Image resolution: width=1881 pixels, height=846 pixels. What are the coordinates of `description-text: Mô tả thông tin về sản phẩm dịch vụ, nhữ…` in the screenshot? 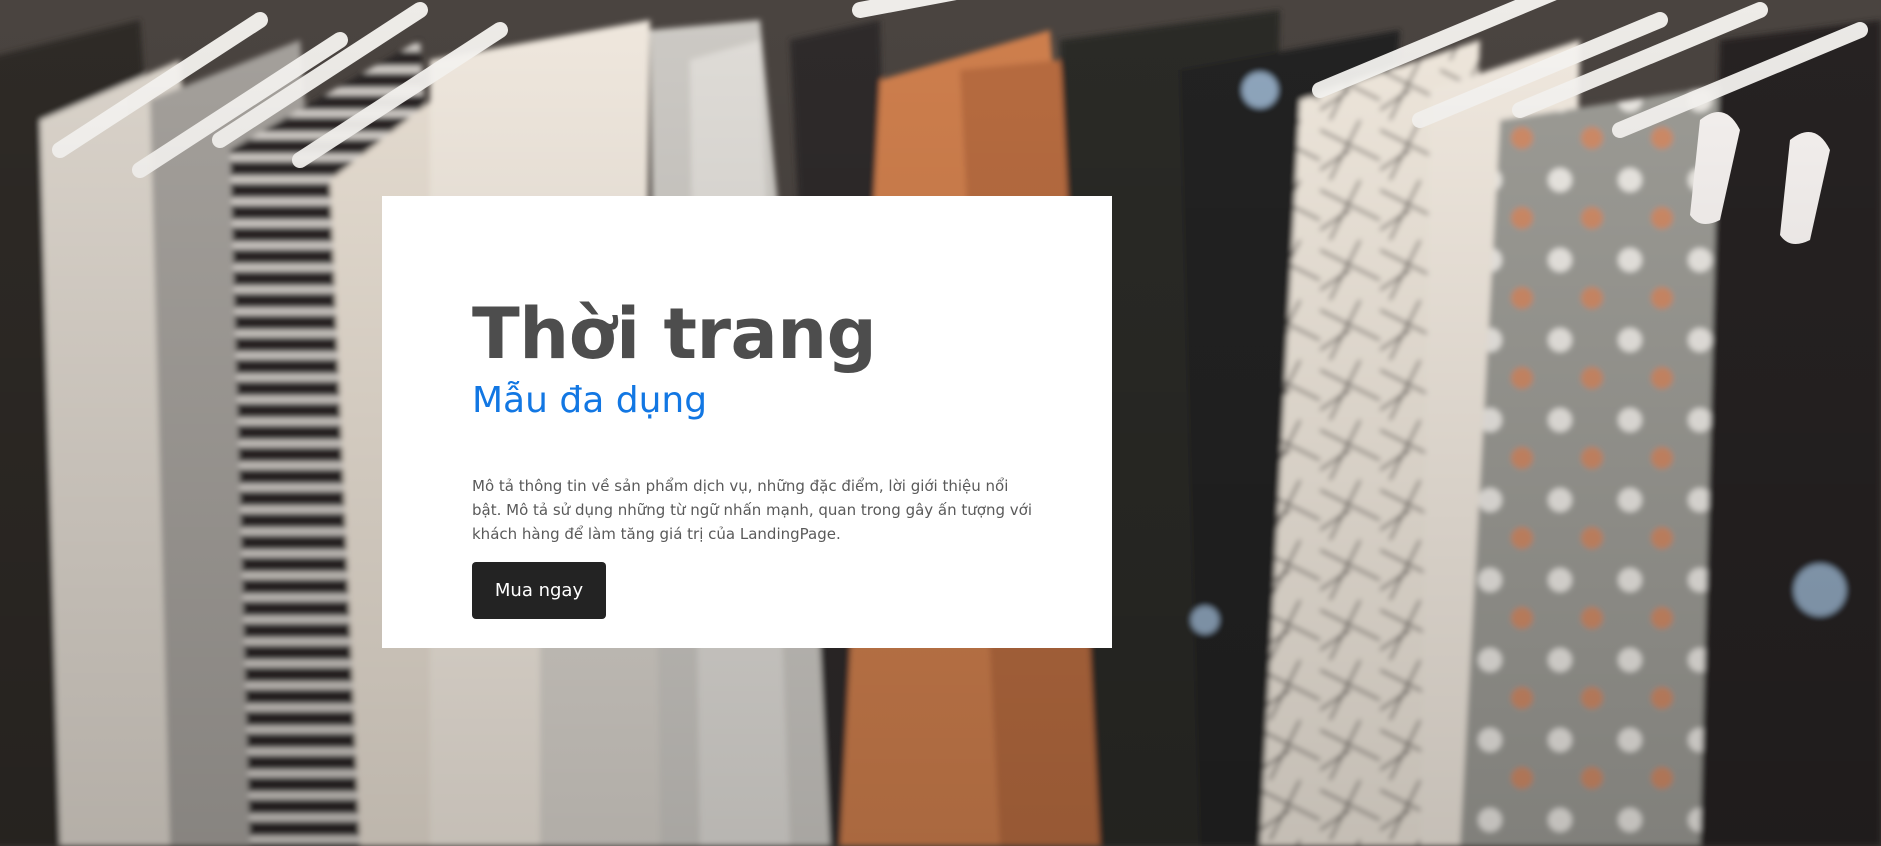 It's located at (752, 510).